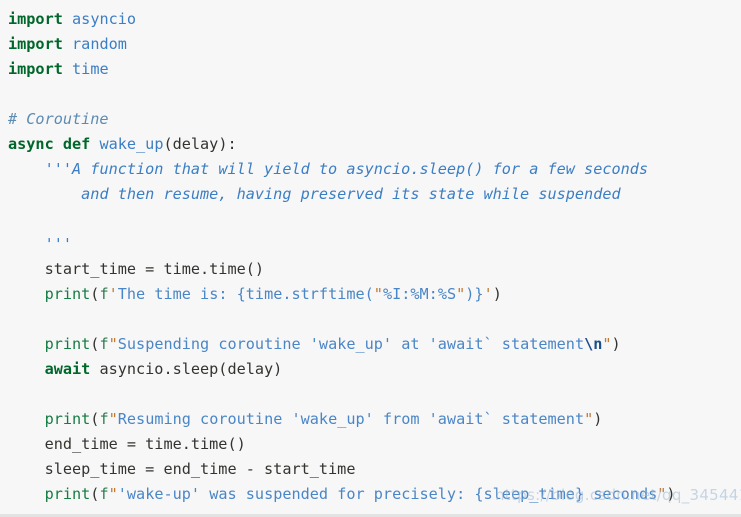 The width and height of the screenshot is (741, 517). What do you see at coordinates (186, 369) in the screenshot?
I see `await-expression: asyncio.sleep(delay)` at bounding box center [186, 369].